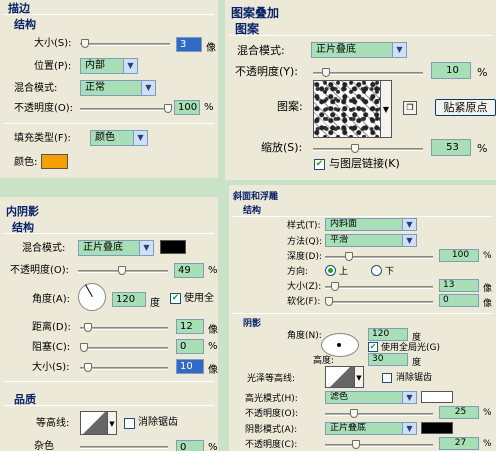 The width and height of the screenshot is (496, 451). Describe the element at coordinates (36, 88) in the screenshot. I see `stroke-blend-label: 混合模式:` at that location.